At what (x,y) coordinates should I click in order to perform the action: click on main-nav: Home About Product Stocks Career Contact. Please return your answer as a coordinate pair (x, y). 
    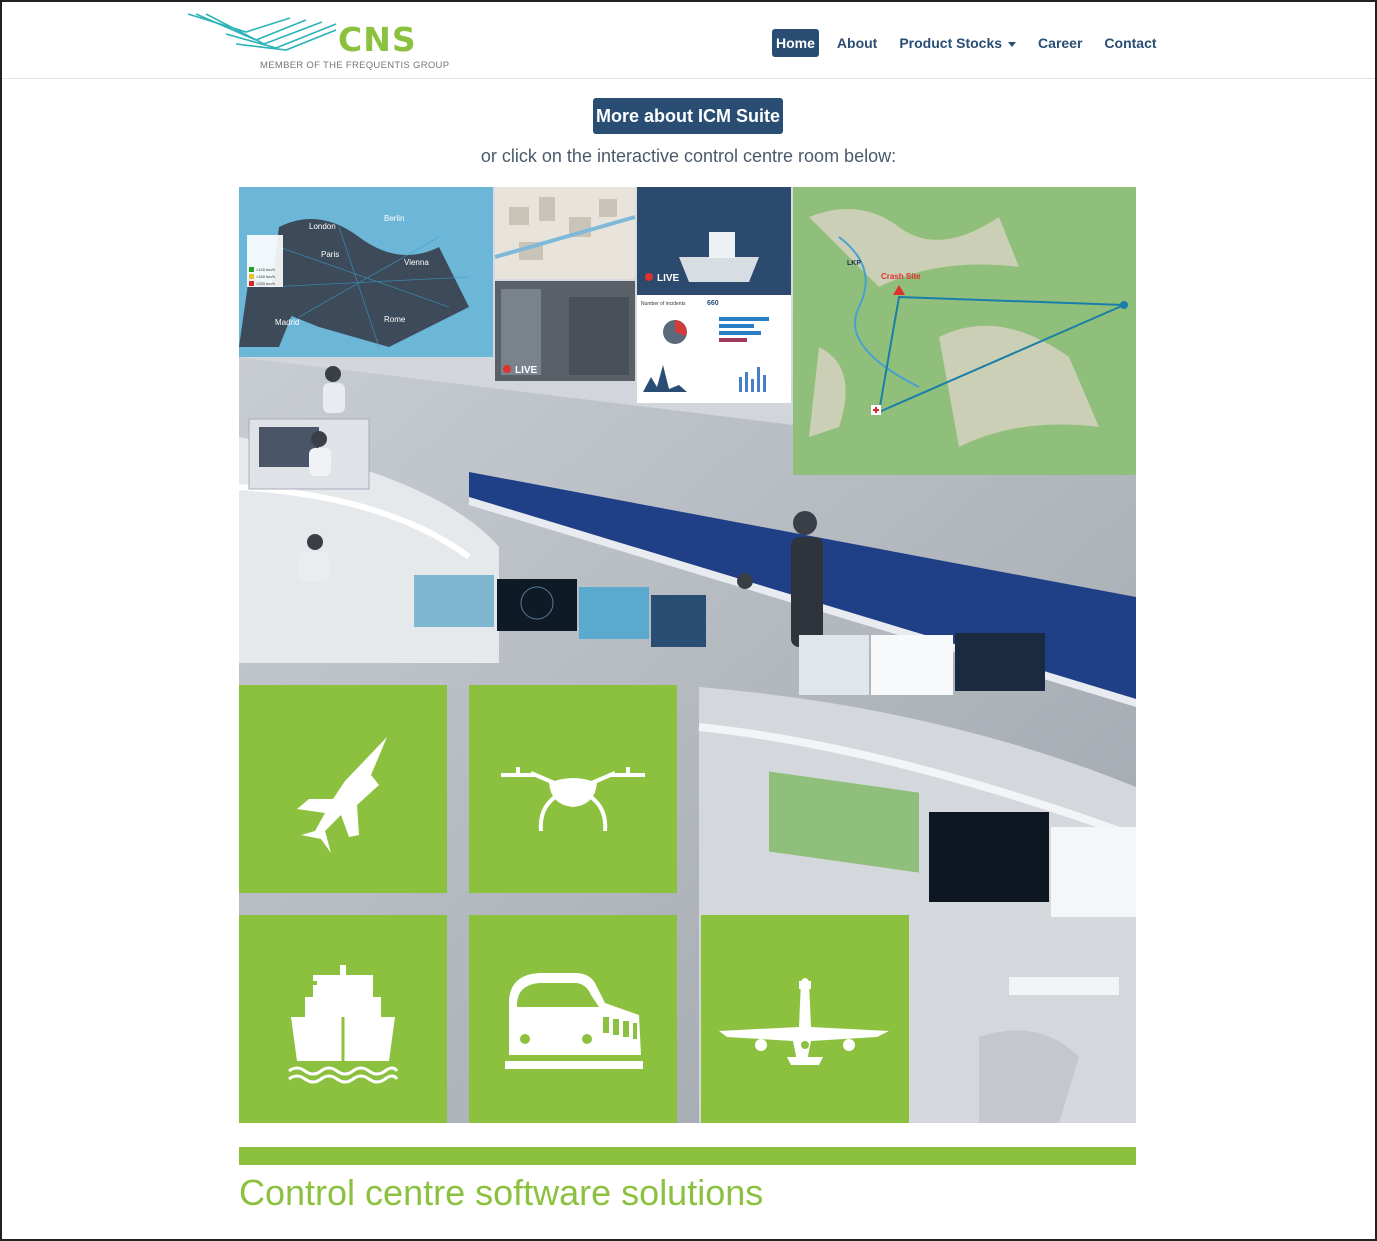
    Looking at the image, I should click on (973, 43).